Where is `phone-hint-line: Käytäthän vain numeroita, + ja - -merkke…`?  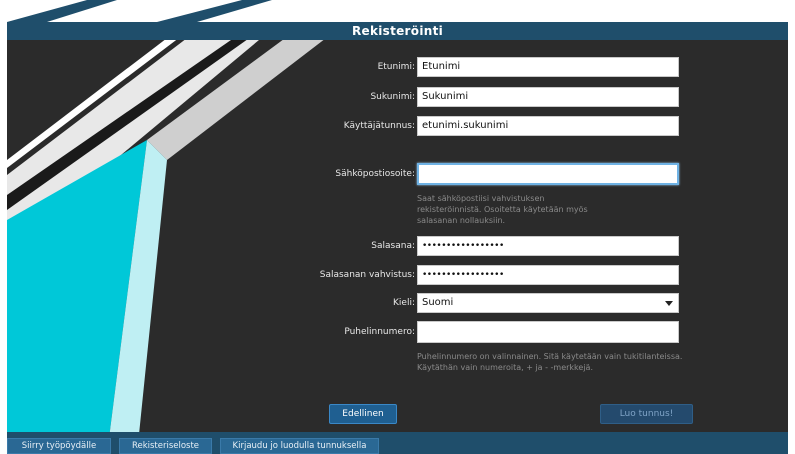
phone-hint-line: Käytäthän vain numeroita, + ja - -merkke… is located at coordinates (505, 367).